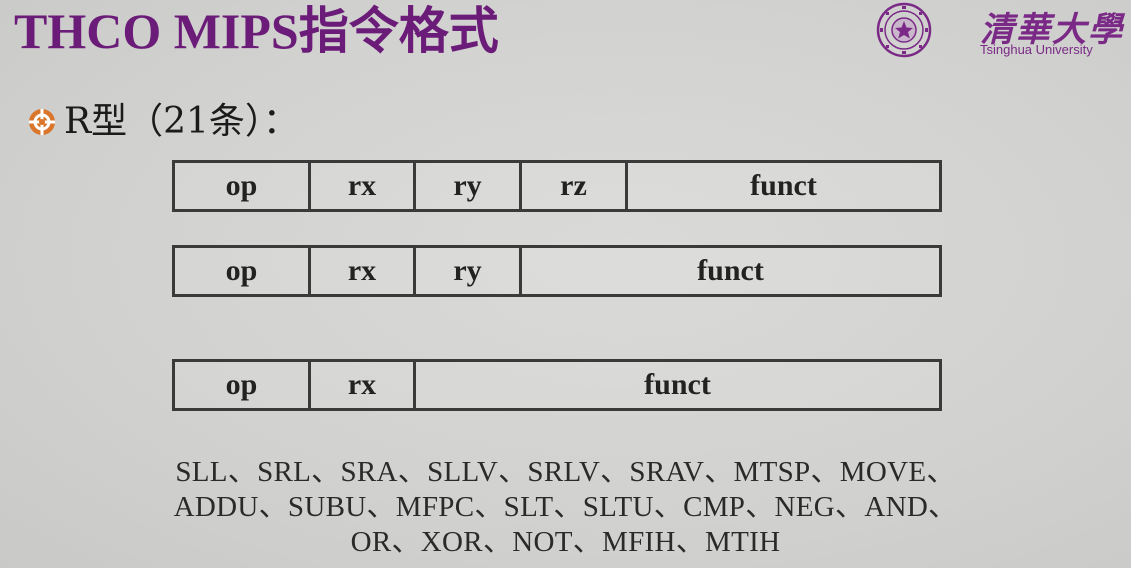 The image size is (1131, 568). What do you see at coordinates (557, 271) in the screenshot?
I see `format-row-op-rx-ry-funct: op rx ry funct` at bounding box center [557, 271].